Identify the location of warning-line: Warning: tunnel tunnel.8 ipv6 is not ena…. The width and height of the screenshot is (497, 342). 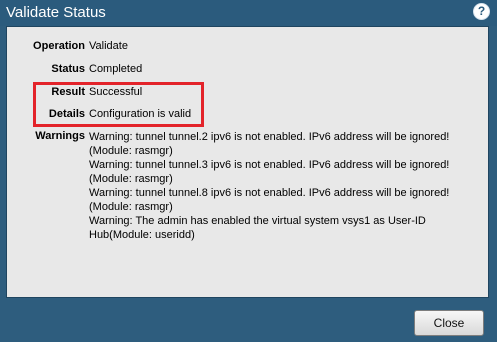
(269, 193).